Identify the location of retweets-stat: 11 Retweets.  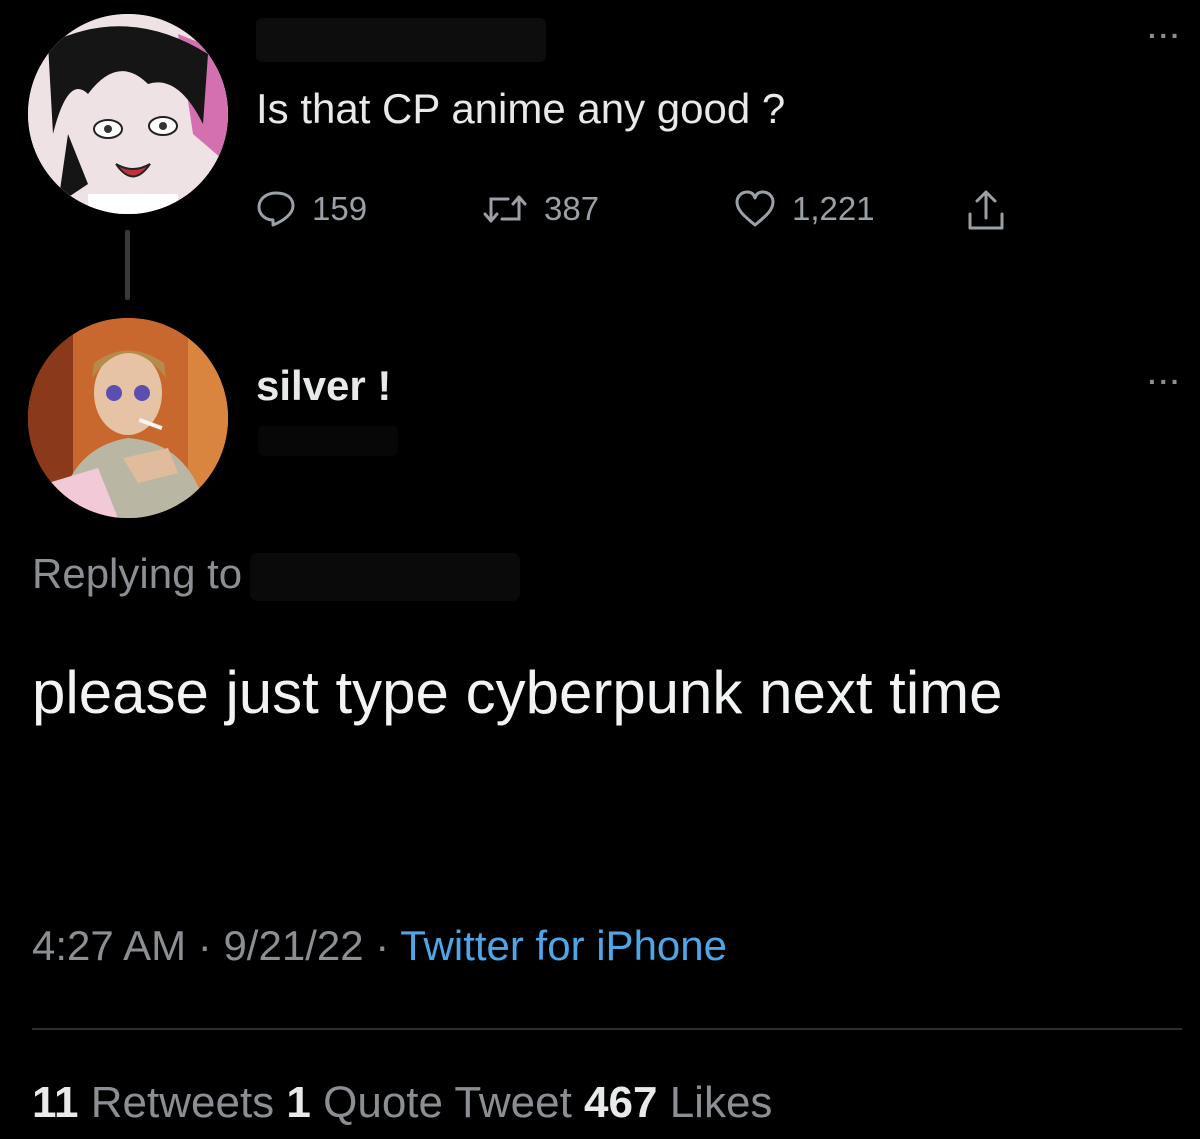
(153, 1102).